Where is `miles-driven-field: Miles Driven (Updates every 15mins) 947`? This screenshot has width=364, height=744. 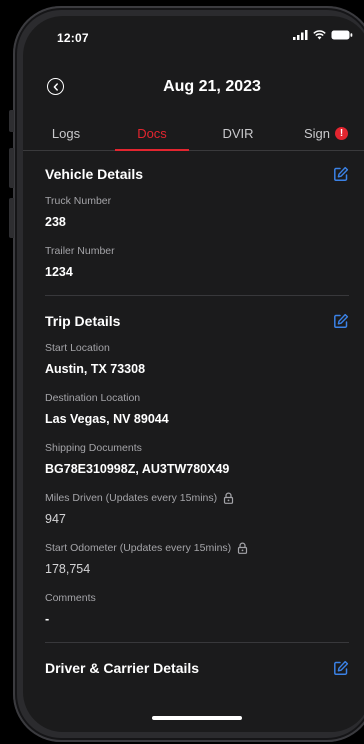 miles-driven-field: Miles Driven (Updates every 15mins) 947 is located at coordinates (197, 509).